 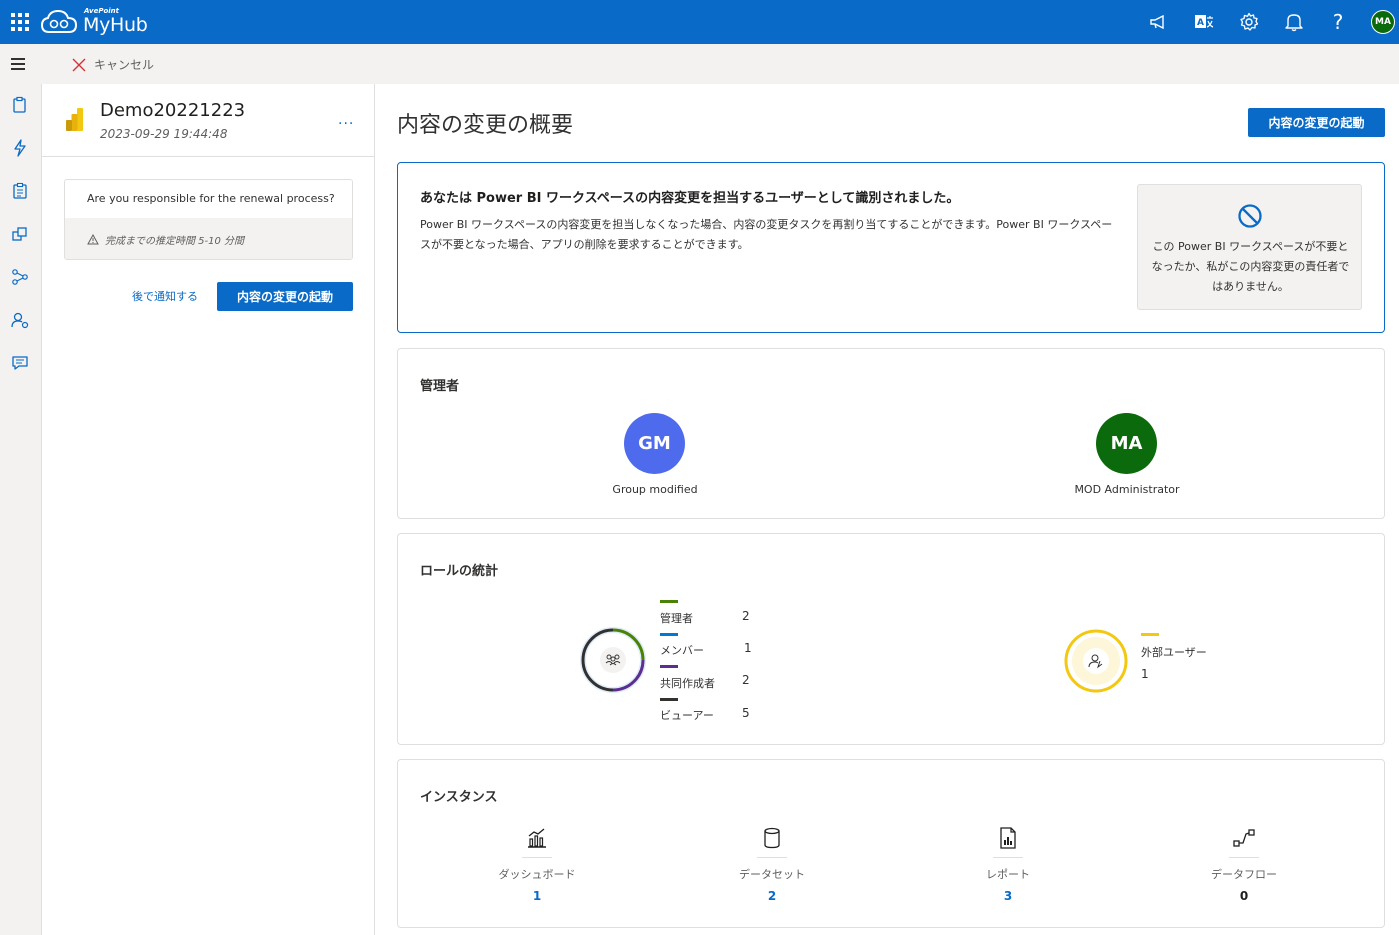 What do you see at coordinates (459, 797) in the screenshot?
I see `instances-heading: インスタンス` at bounding box center [459, 797].